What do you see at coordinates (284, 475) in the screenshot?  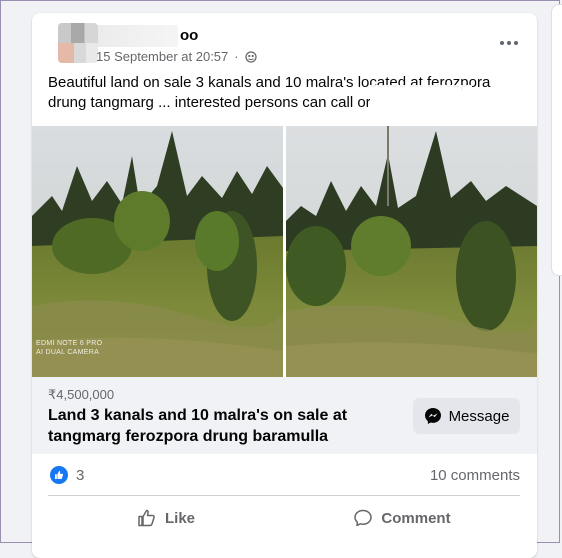 I see `reaction-summary: 3 10 comments` at bounding box center [284, 475].